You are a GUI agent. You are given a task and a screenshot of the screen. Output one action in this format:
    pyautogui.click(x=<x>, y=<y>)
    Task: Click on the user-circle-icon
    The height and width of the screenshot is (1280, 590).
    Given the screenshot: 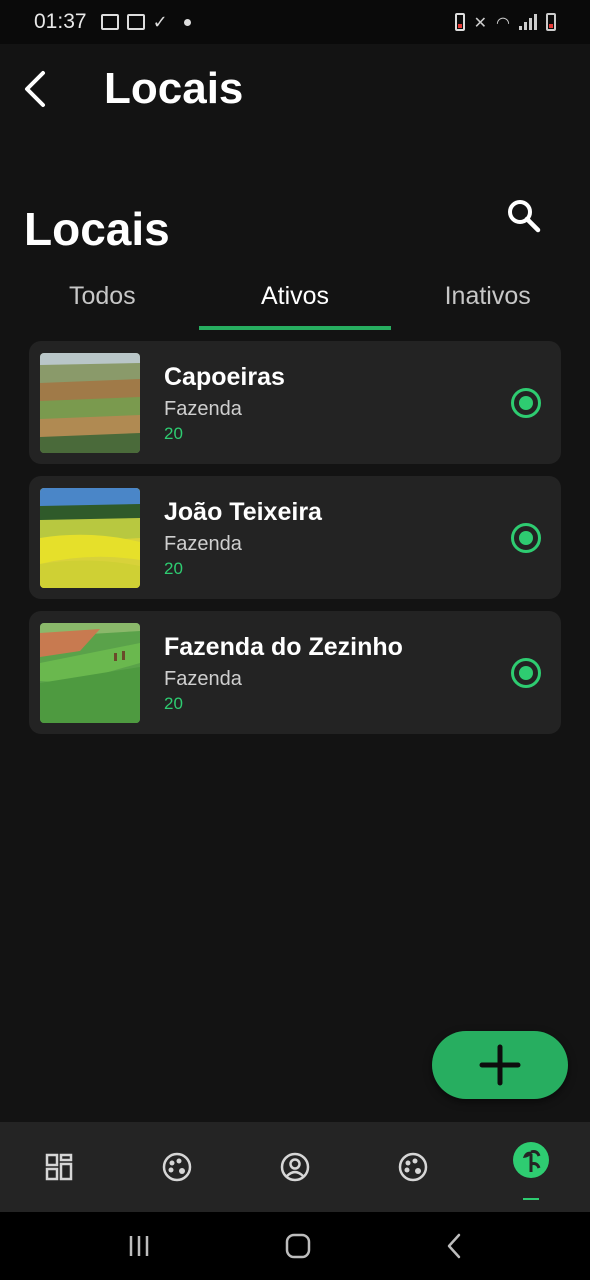 What is the action you would take?
    pyautogui.click(x=295, y=1167)
    